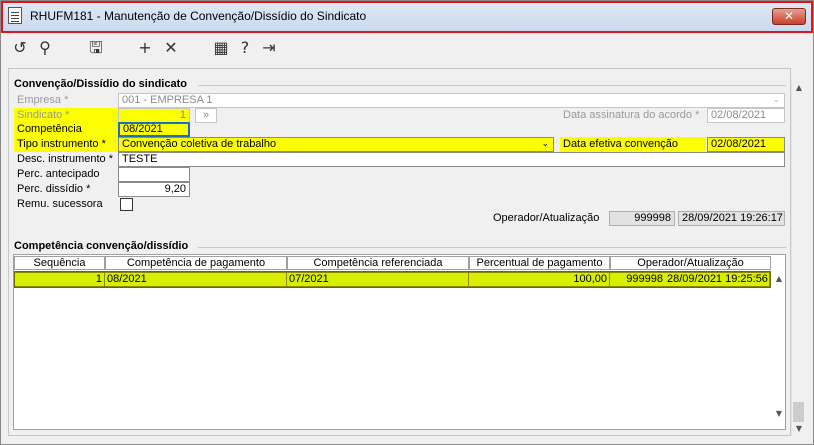 The height and width of the screenshot is (445, 814). What do you see at coordinates (451, 100) in the screenshot?
I see `empresa-select: 001 - EMPRESA 1 ⌄` at bounding box center [451, 100].